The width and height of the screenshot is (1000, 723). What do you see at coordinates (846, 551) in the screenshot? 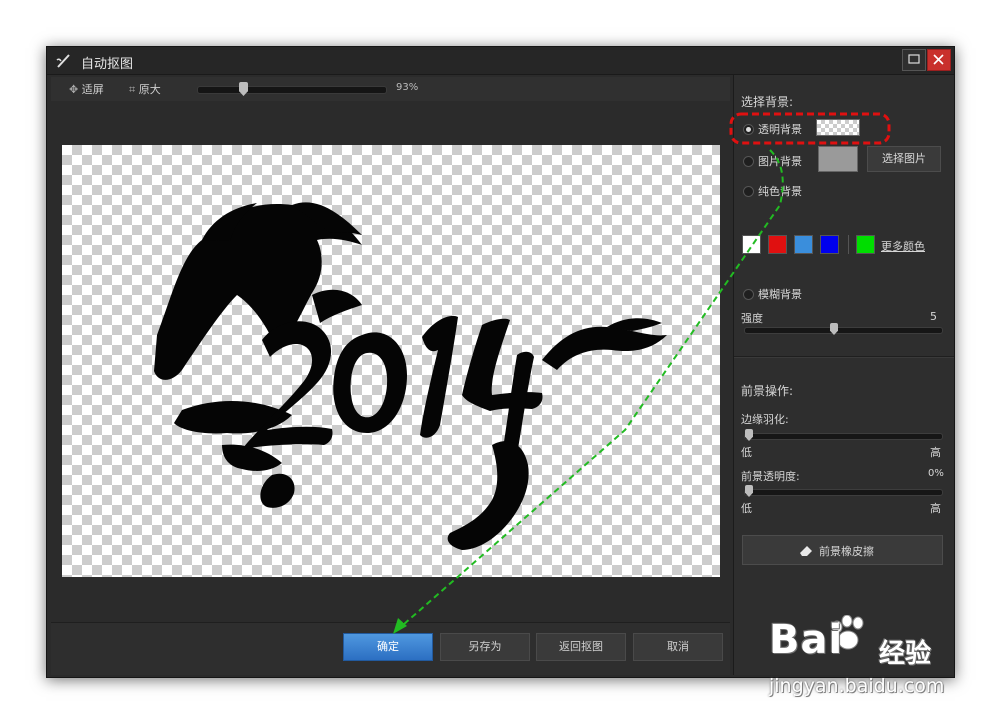
I see `eraser-label: 前景橡皮擦` at bounding box center [846, 551].